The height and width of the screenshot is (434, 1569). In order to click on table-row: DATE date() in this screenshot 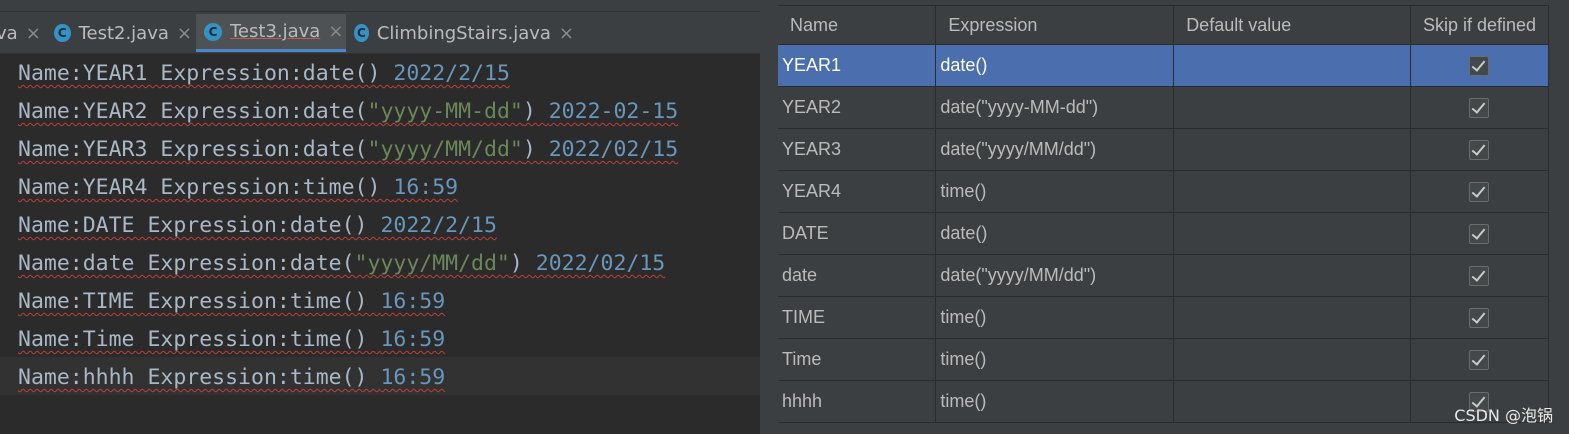, I will do `click(1164, 233)`.